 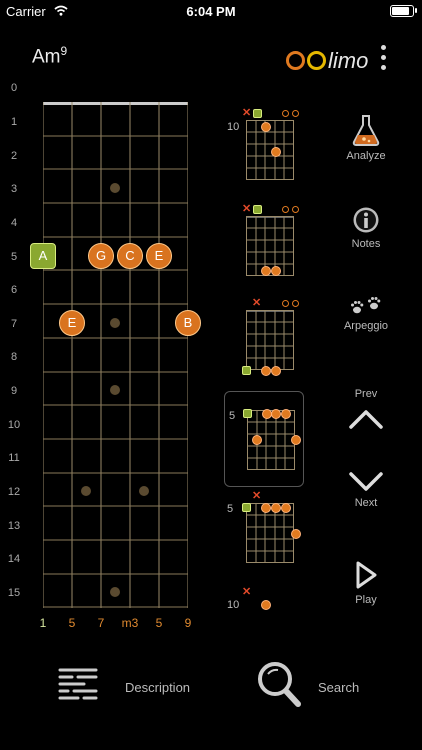 I want to click on fret-number: 11, so click(x=14, y=458).